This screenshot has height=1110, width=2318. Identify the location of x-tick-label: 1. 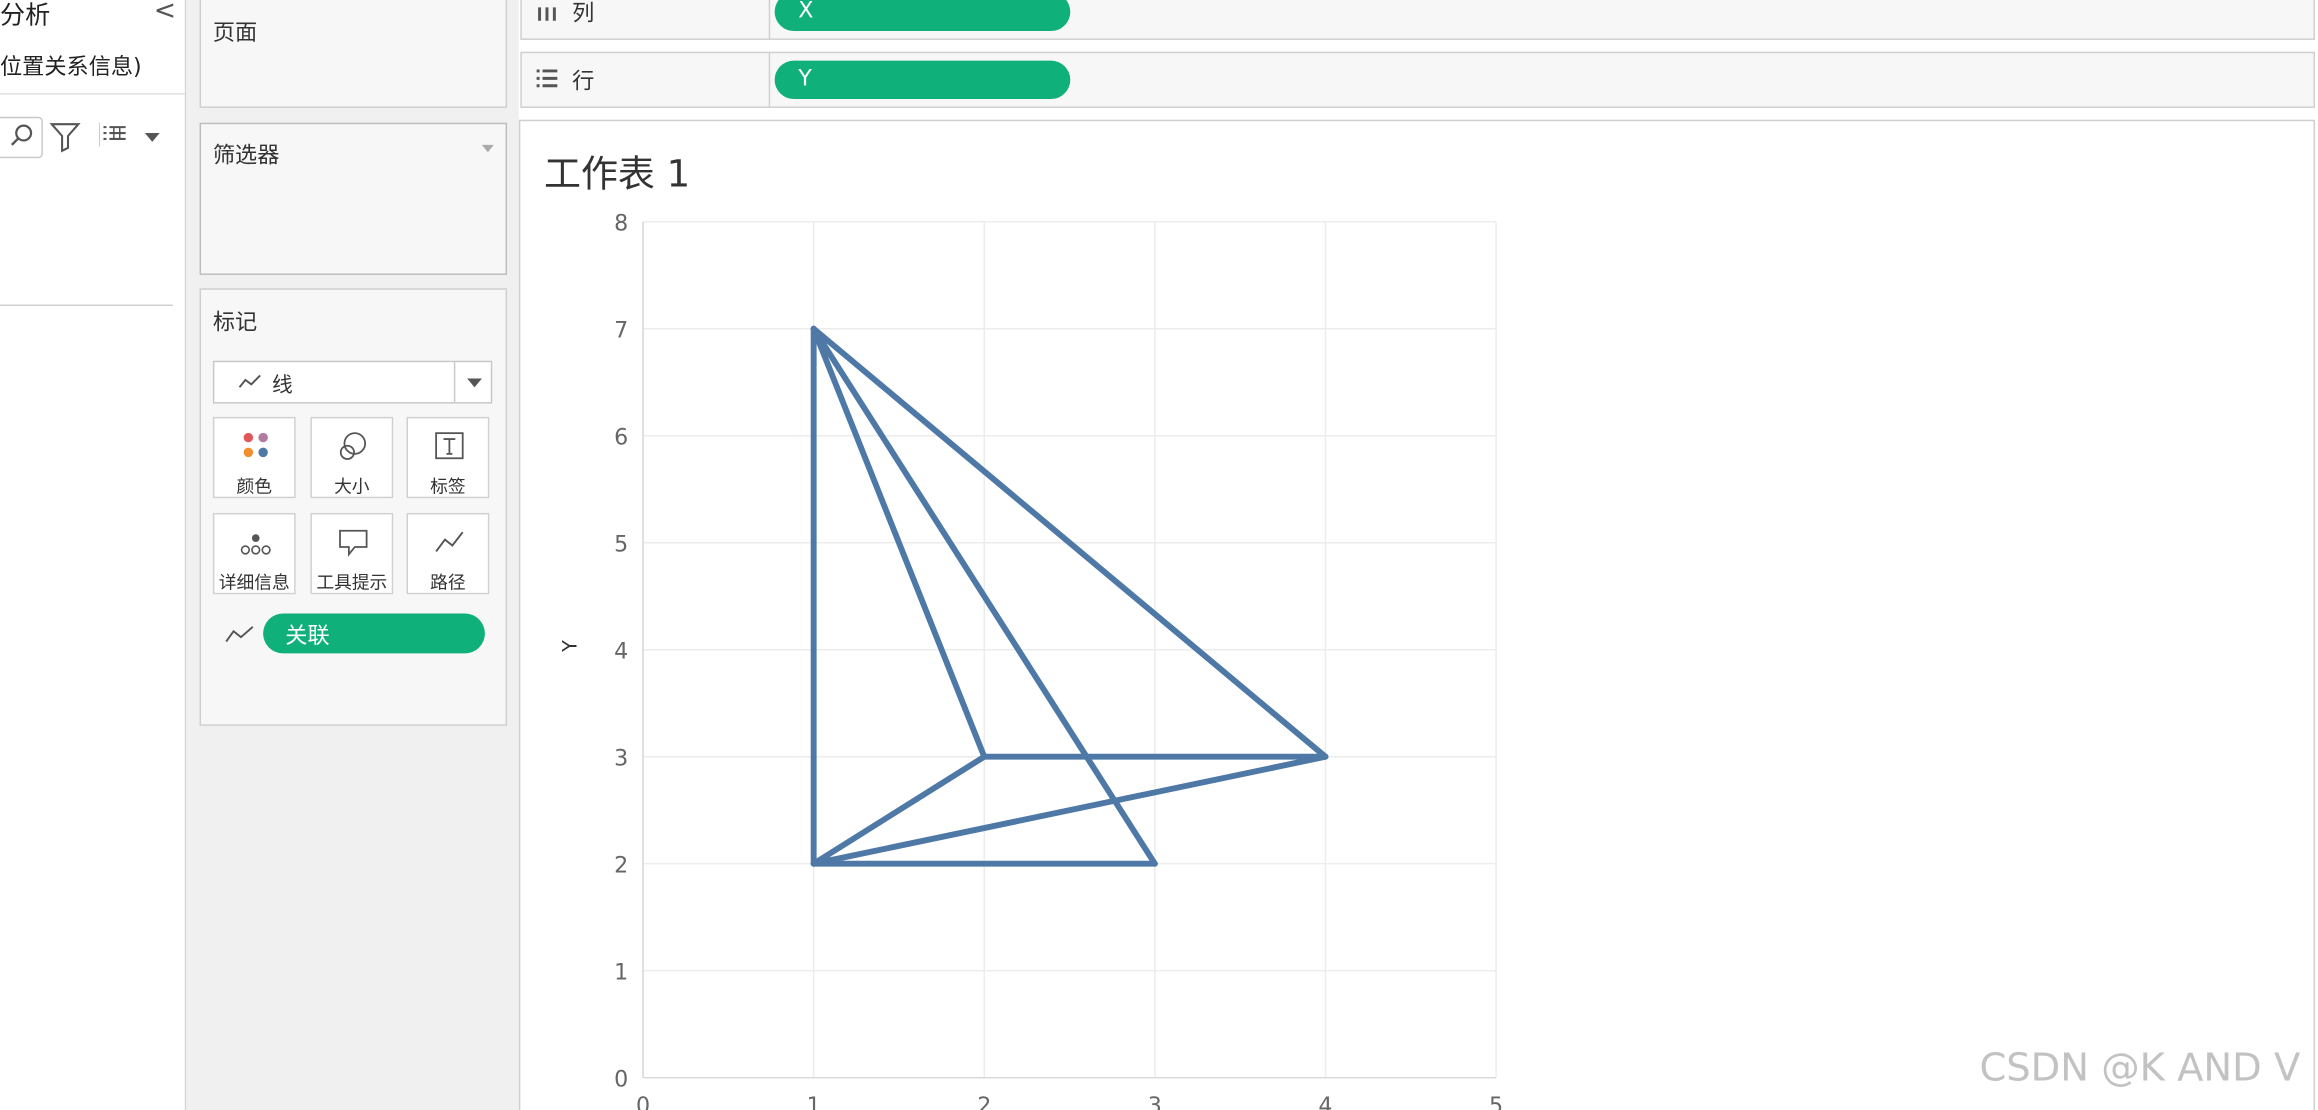
(814, 1101).